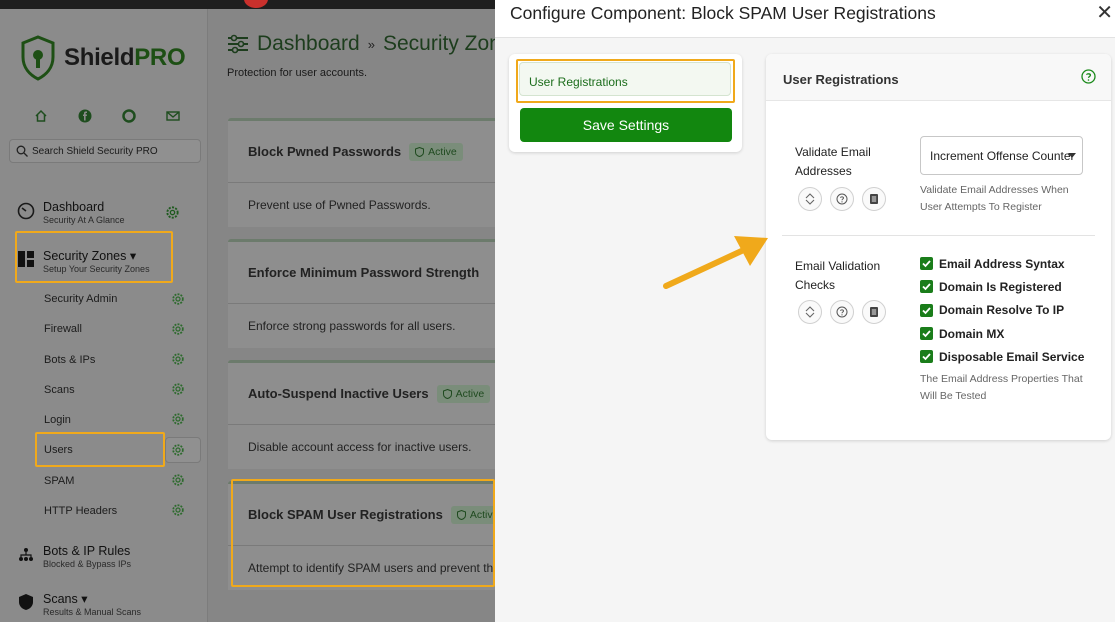 The height and width of the screenshot is (622, 1115). I want to click on card-description: Prevent use of Pwned Passwords., so click(339, 205).